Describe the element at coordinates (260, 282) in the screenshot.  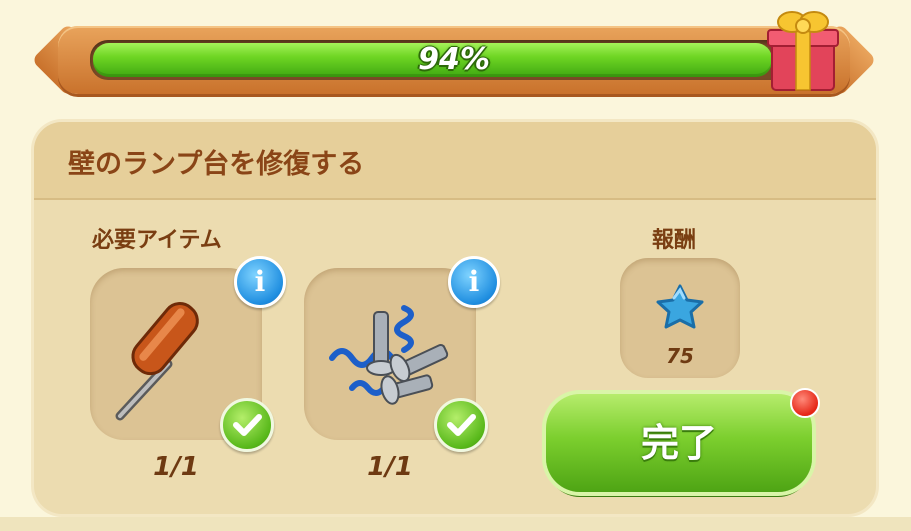
I see `info-button-screwdriver: i` at that location.